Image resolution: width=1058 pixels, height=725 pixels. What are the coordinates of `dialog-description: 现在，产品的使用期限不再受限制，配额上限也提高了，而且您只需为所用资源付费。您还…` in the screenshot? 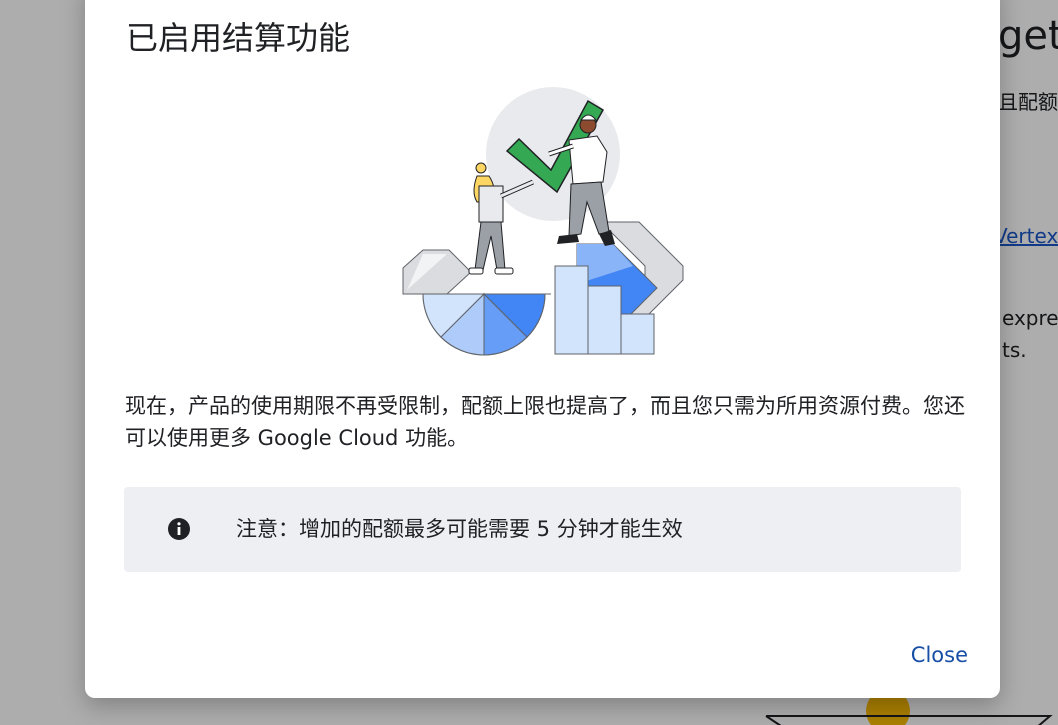 It's located at (545, 422).